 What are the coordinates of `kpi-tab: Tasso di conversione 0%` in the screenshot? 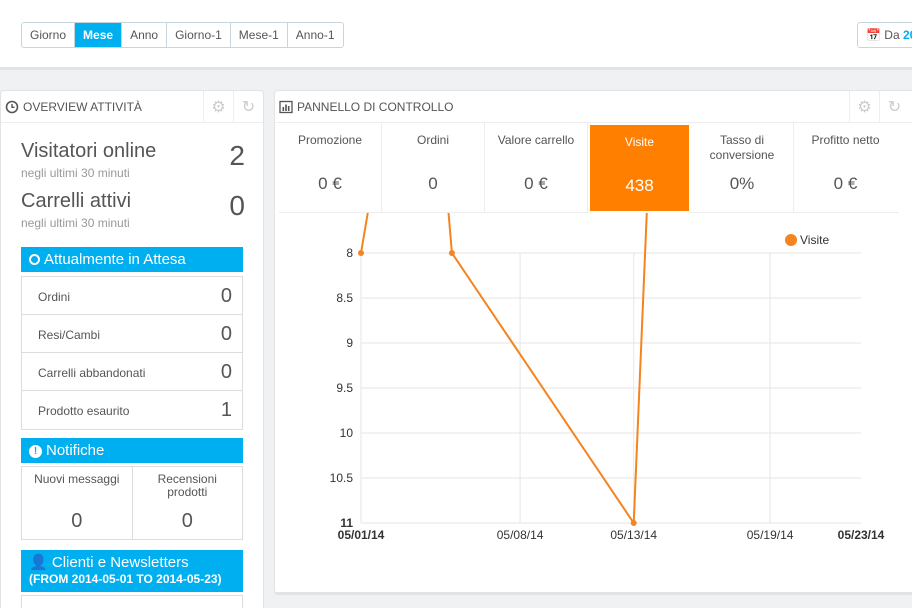 It's located at (742, 168).